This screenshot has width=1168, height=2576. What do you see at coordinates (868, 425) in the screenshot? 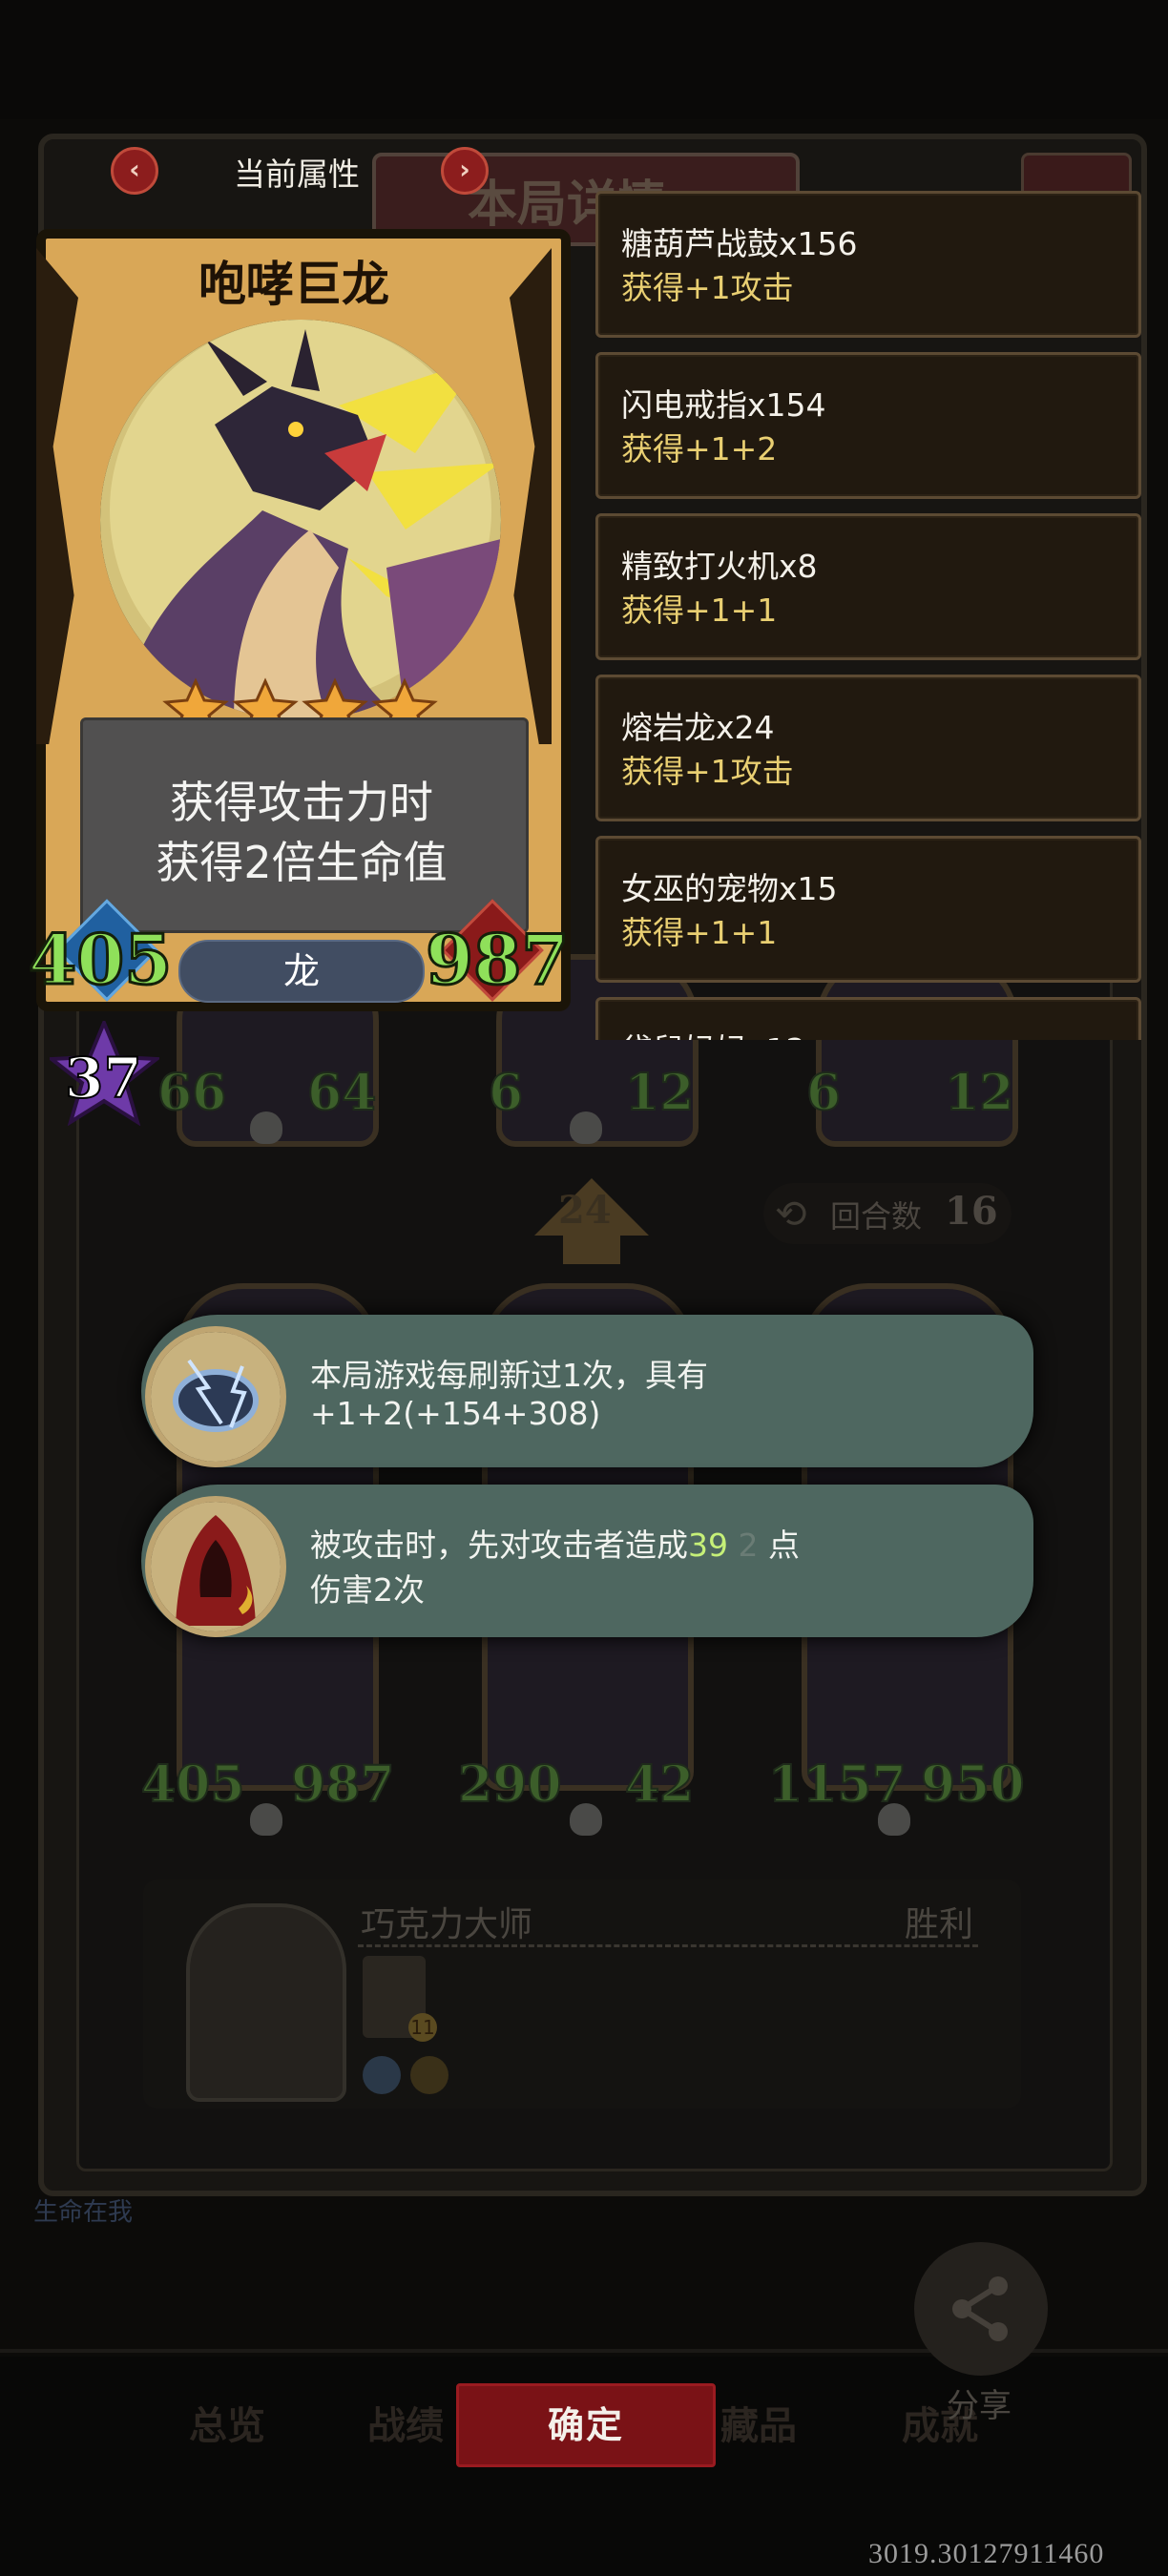
I see `list-item: 闪电戒指x154 获得+1+2` at bounding box center [868, 425].